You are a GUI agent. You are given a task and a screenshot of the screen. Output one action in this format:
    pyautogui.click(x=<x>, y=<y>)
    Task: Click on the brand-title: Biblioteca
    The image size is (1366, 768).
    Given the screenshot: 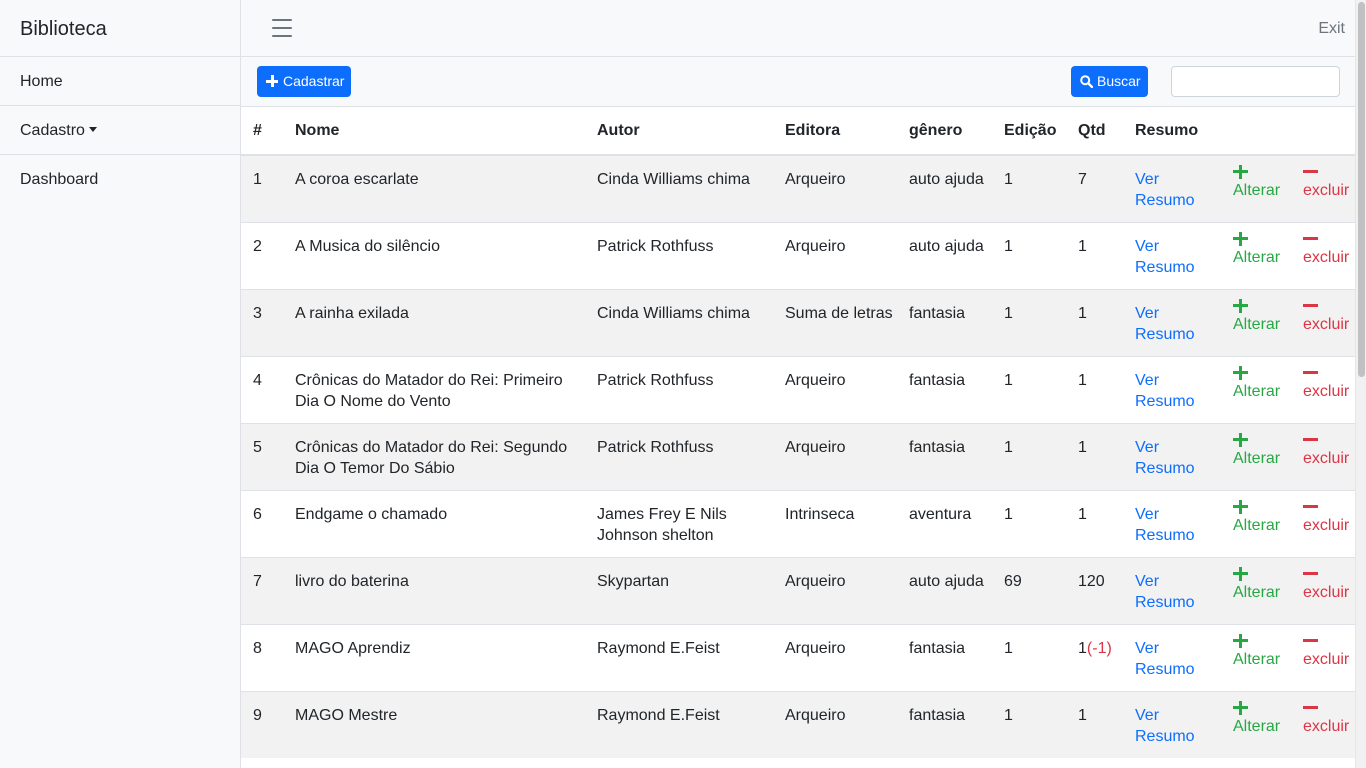 What is the action you would take?
    pyautogui.click(x=120, y=28)
    